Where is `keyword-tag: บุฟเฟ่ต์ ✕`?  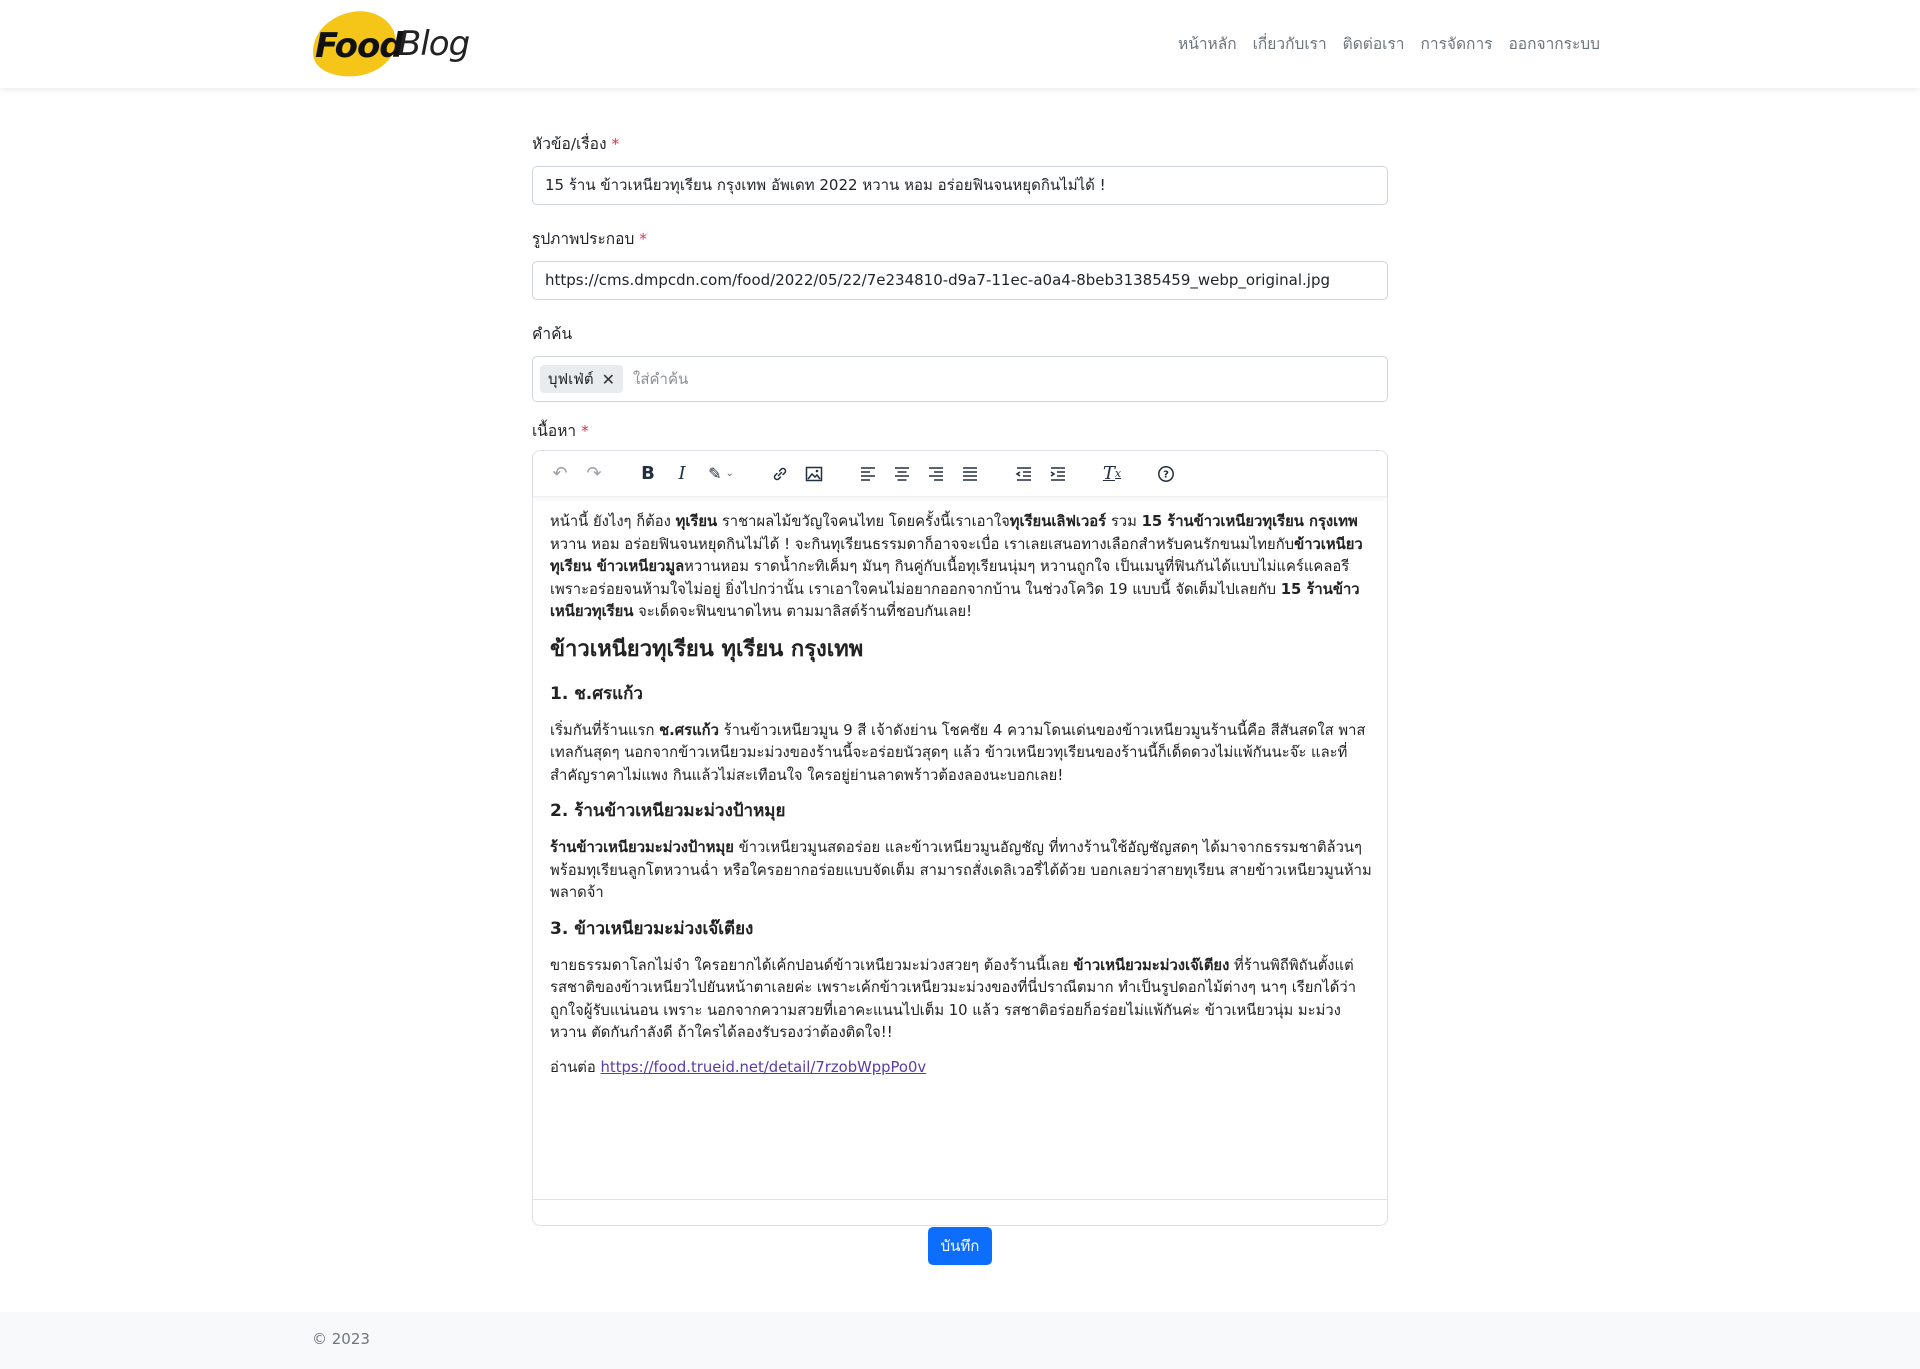 keyword-tag: บุฟเฟ่ต์ ✕ is located at coordinates (582, 379).